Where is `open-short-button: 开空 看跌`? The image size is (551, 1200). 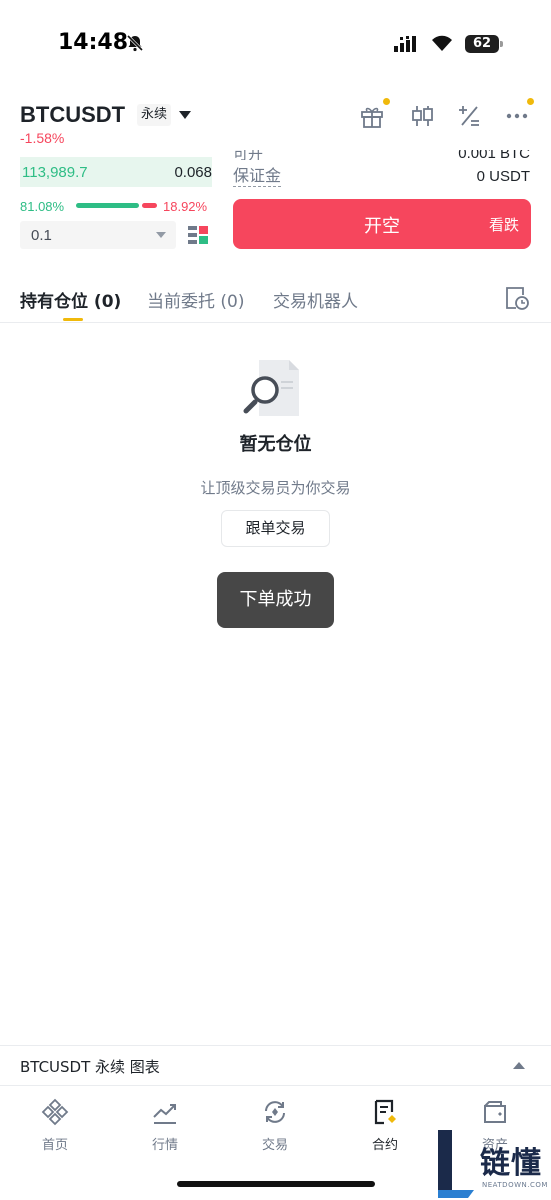
open-short-button: 开空 看跌 is located at coordinates (382, 224).